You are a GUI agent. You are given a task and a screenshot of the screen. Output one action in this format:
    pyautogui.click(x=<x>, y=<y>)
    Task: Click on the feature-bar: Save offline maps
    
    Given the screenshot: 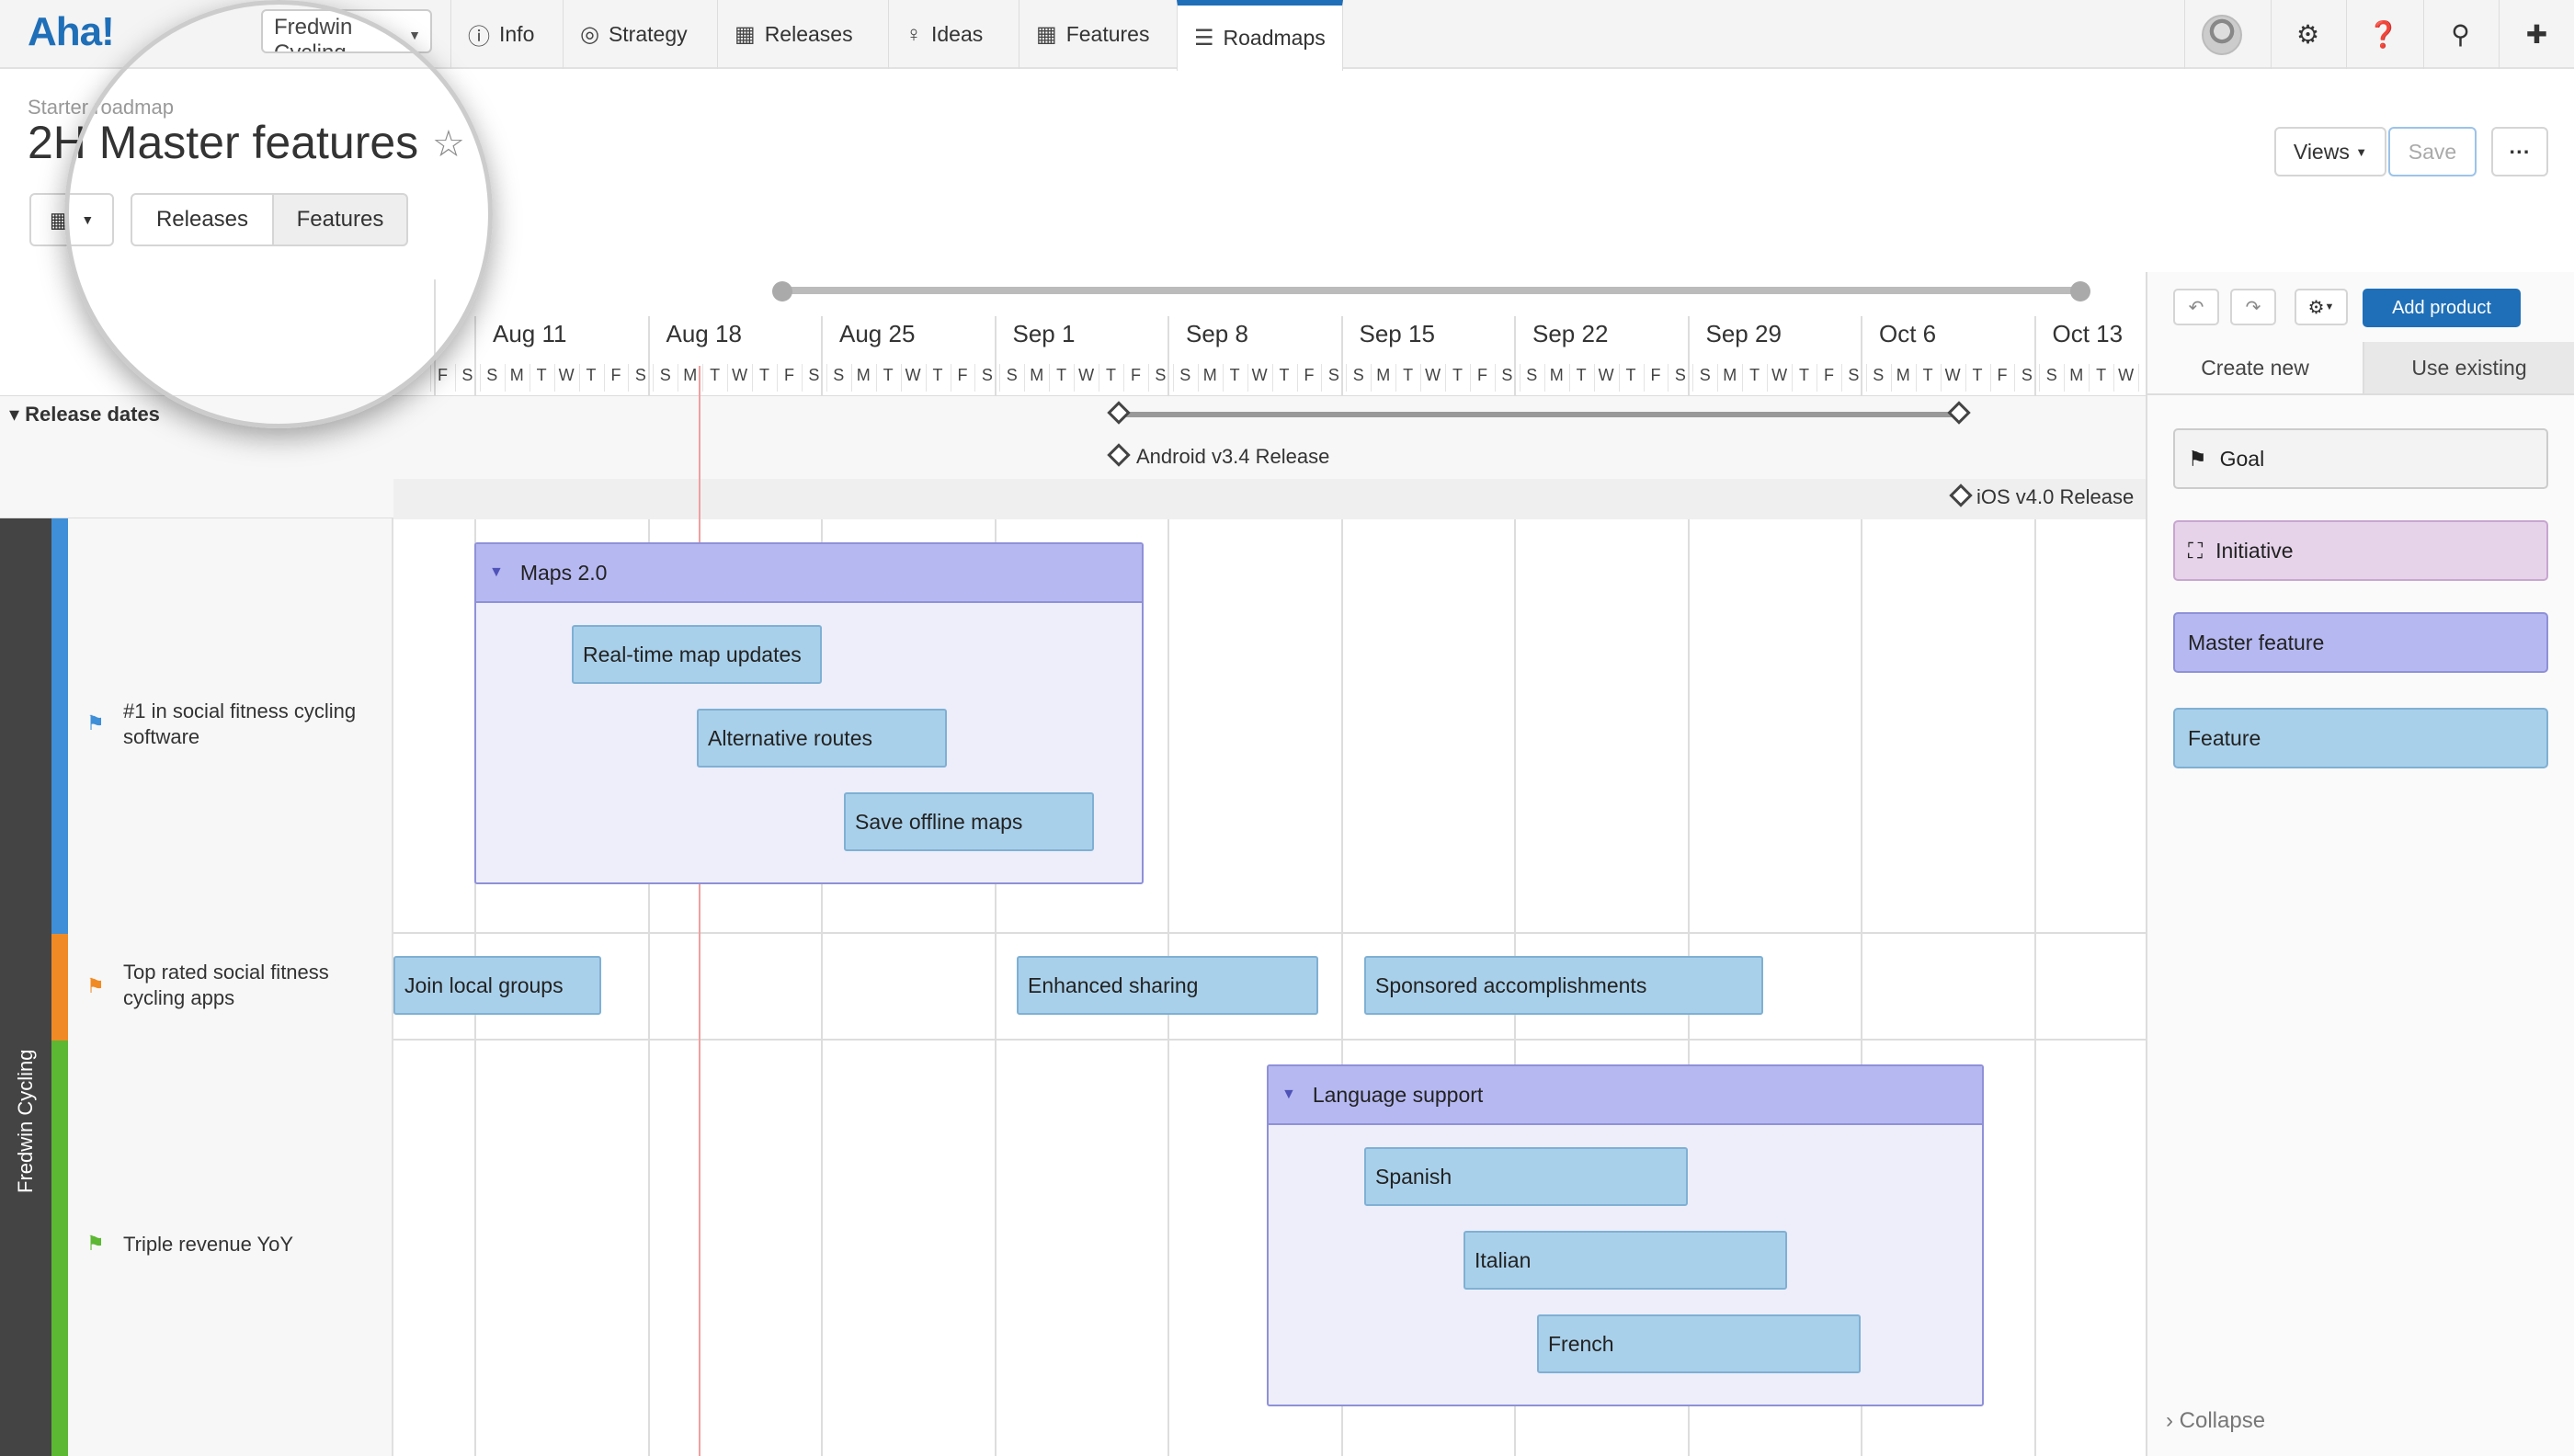 What is the action you would take?
    pyautogui.click(x=969, y=821)
    